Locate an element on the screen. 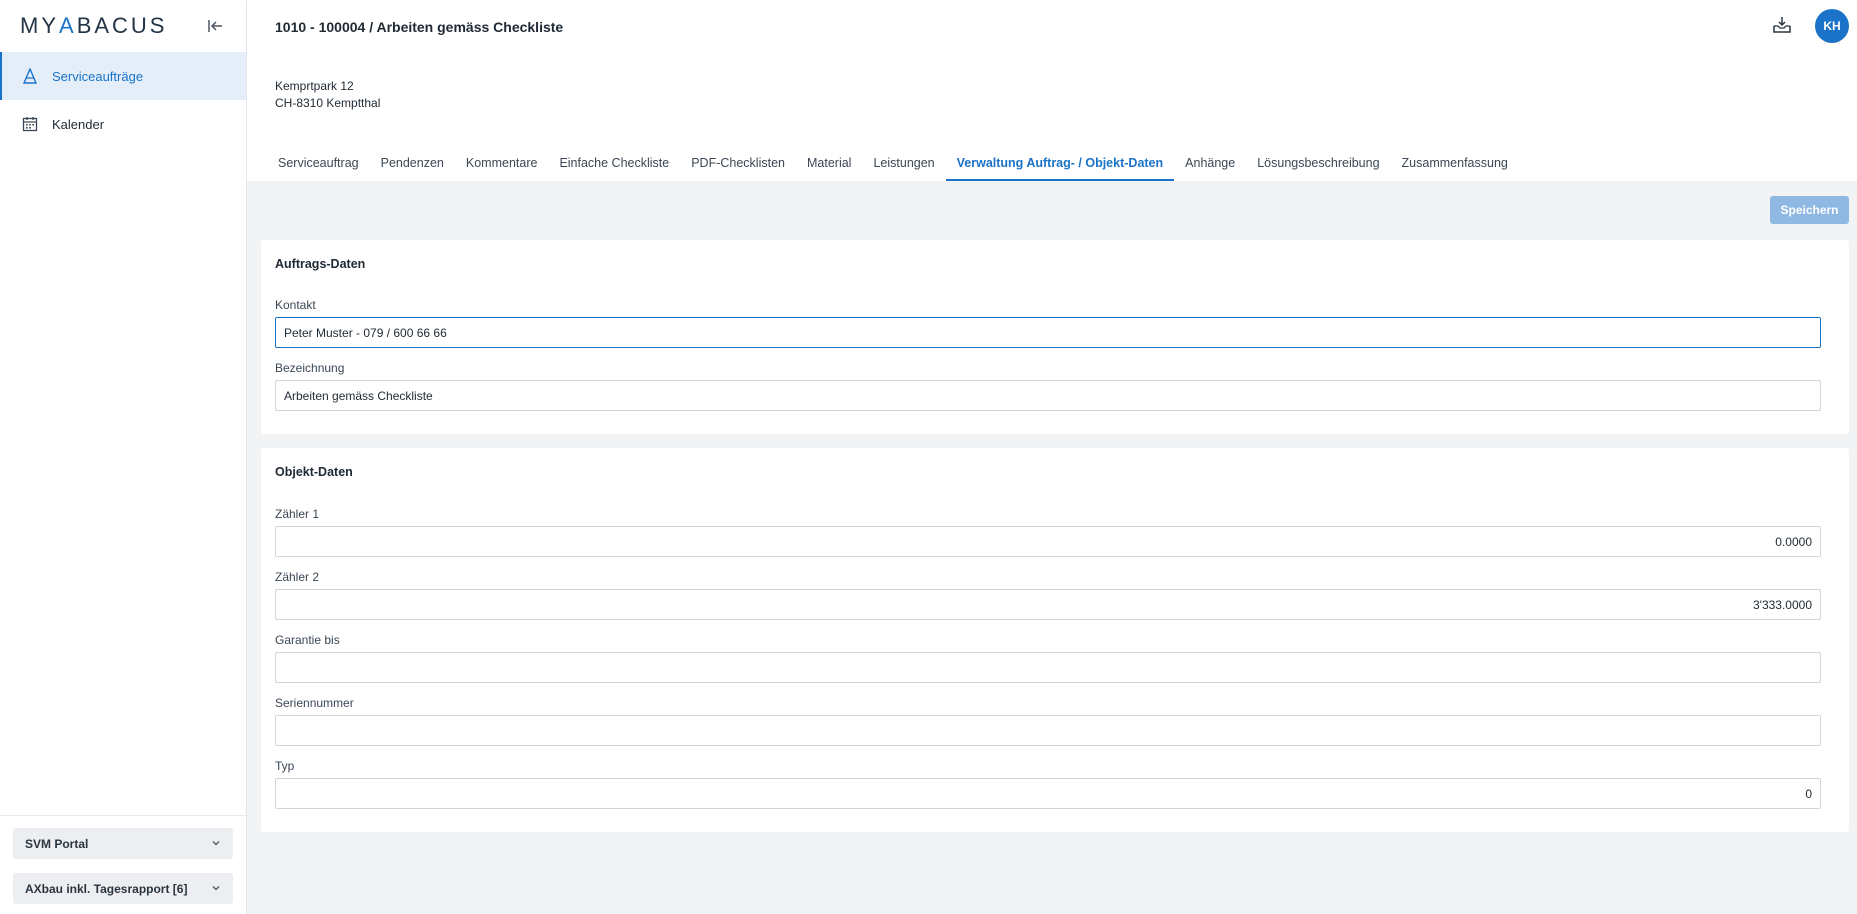 This screenshot has height=914, width=1857. tab-anhaenge: Anhänge is located at coordinates (1210, 166).